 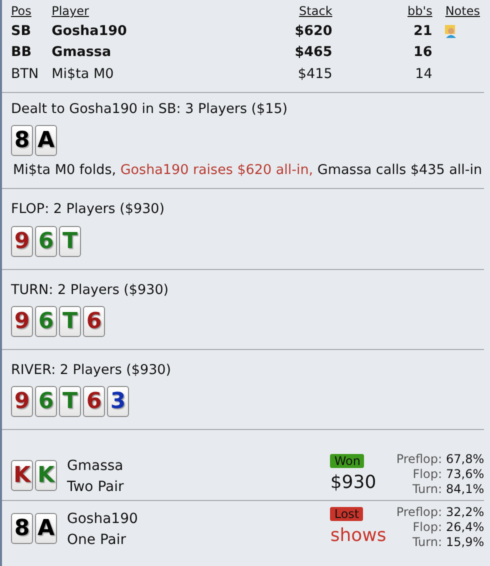 What do you see at coordinates (462, 11) in the screenshot?
I see `column-header: Notes` at bounding box center [462, 11].